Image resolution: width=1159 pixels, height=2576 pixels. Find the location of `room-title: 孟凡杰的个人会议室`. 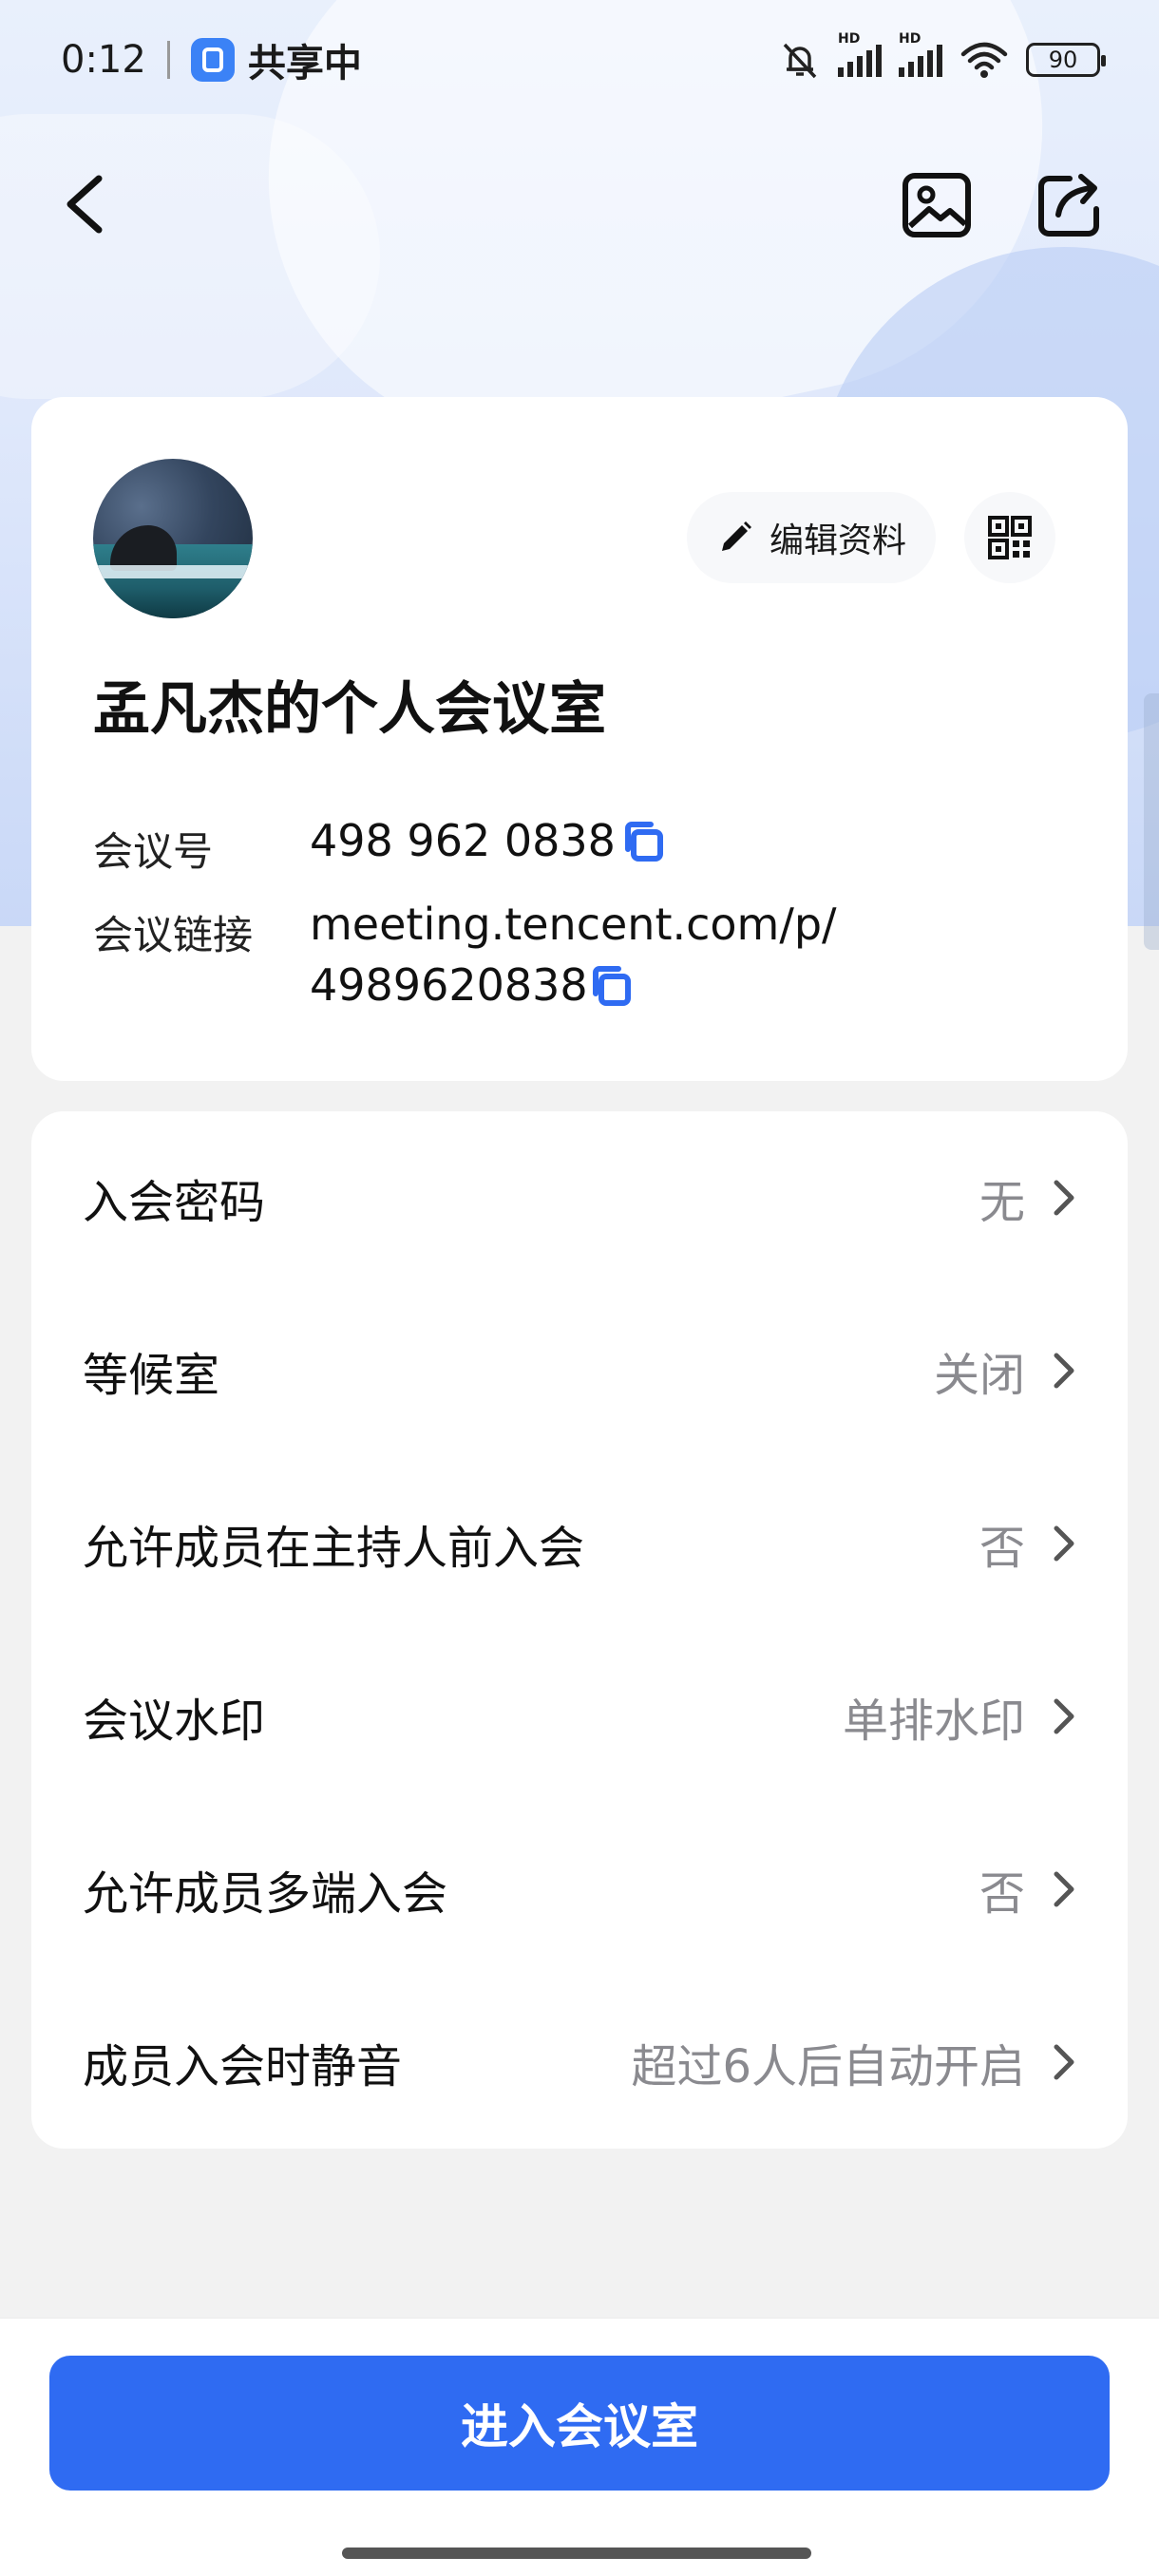

room-title: 孟凡杰的个人会议室 is located at coordinates (349, 709).